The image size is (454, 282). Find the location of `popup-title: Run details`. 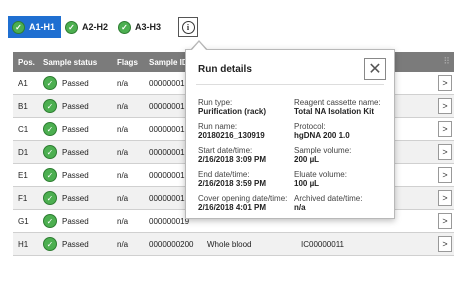

popup-title: Run details is located at coordinates (225, 69).